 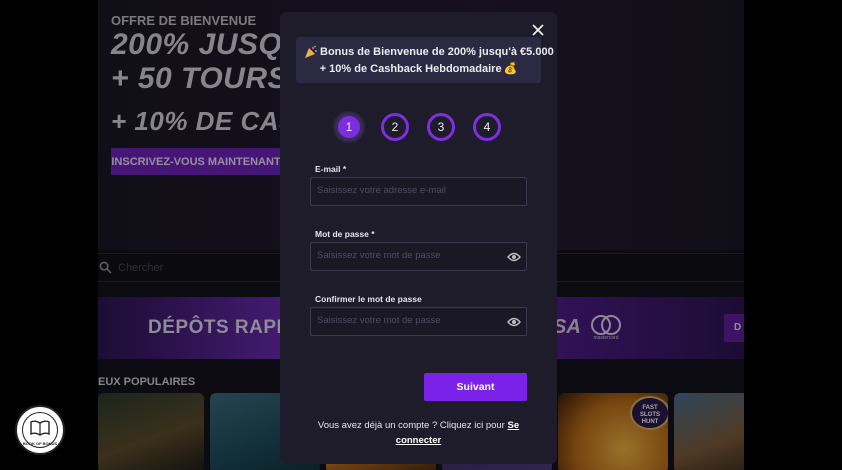 What do you see at coordinates (407, 255) in the screenshot?
I see `password-field` at bounding box center [407, 255].